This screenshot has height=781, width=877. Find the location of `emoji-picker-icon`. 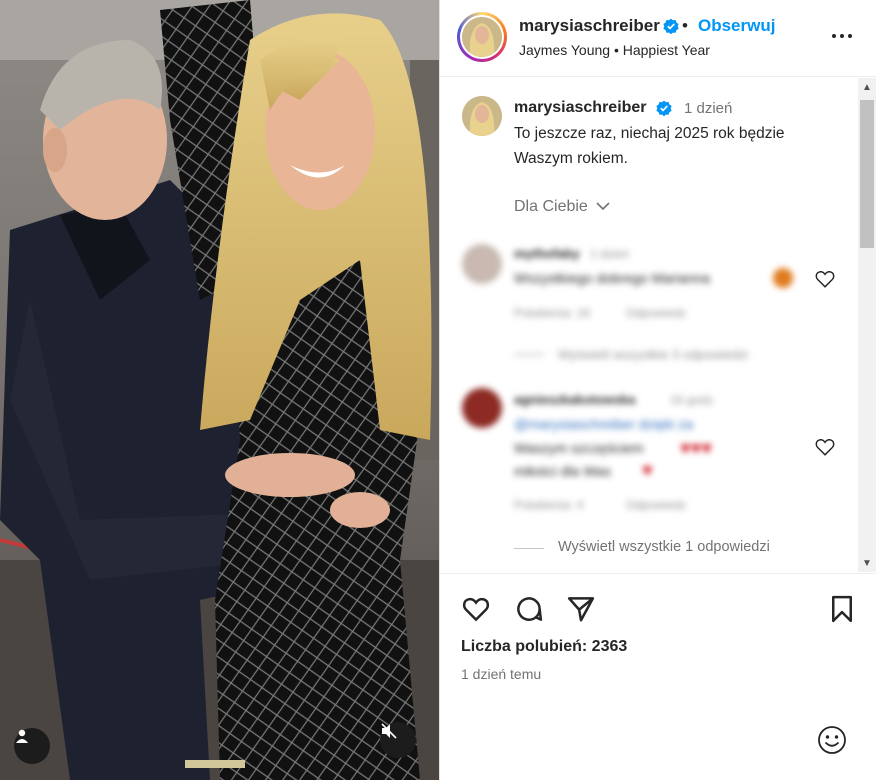

emoji-picker-icon is located at coordinates (832, 740).